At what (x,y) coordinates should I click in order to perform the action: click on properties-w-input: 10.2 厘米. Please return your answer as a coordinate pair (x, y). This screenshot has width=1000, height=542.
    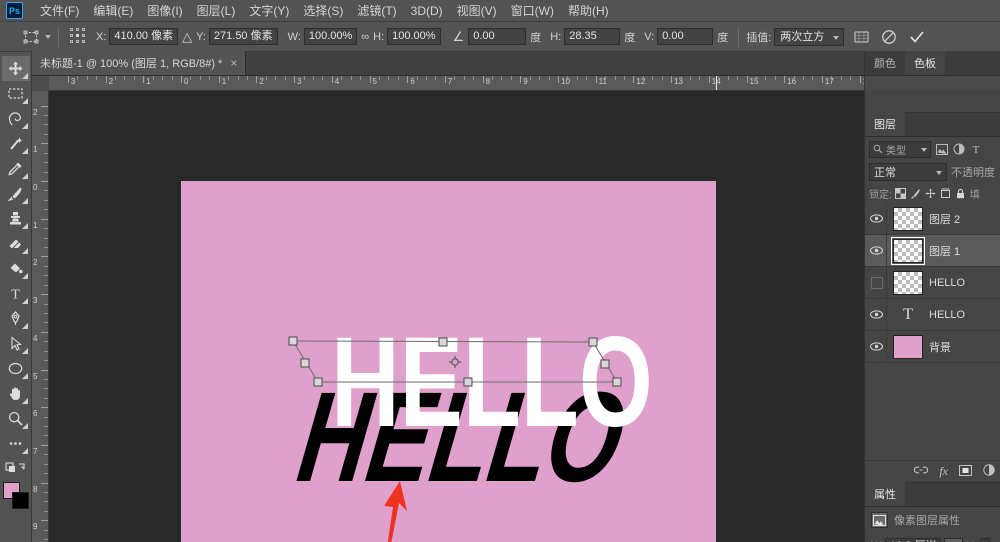
    Looking at the image, I should click on (913, 539).